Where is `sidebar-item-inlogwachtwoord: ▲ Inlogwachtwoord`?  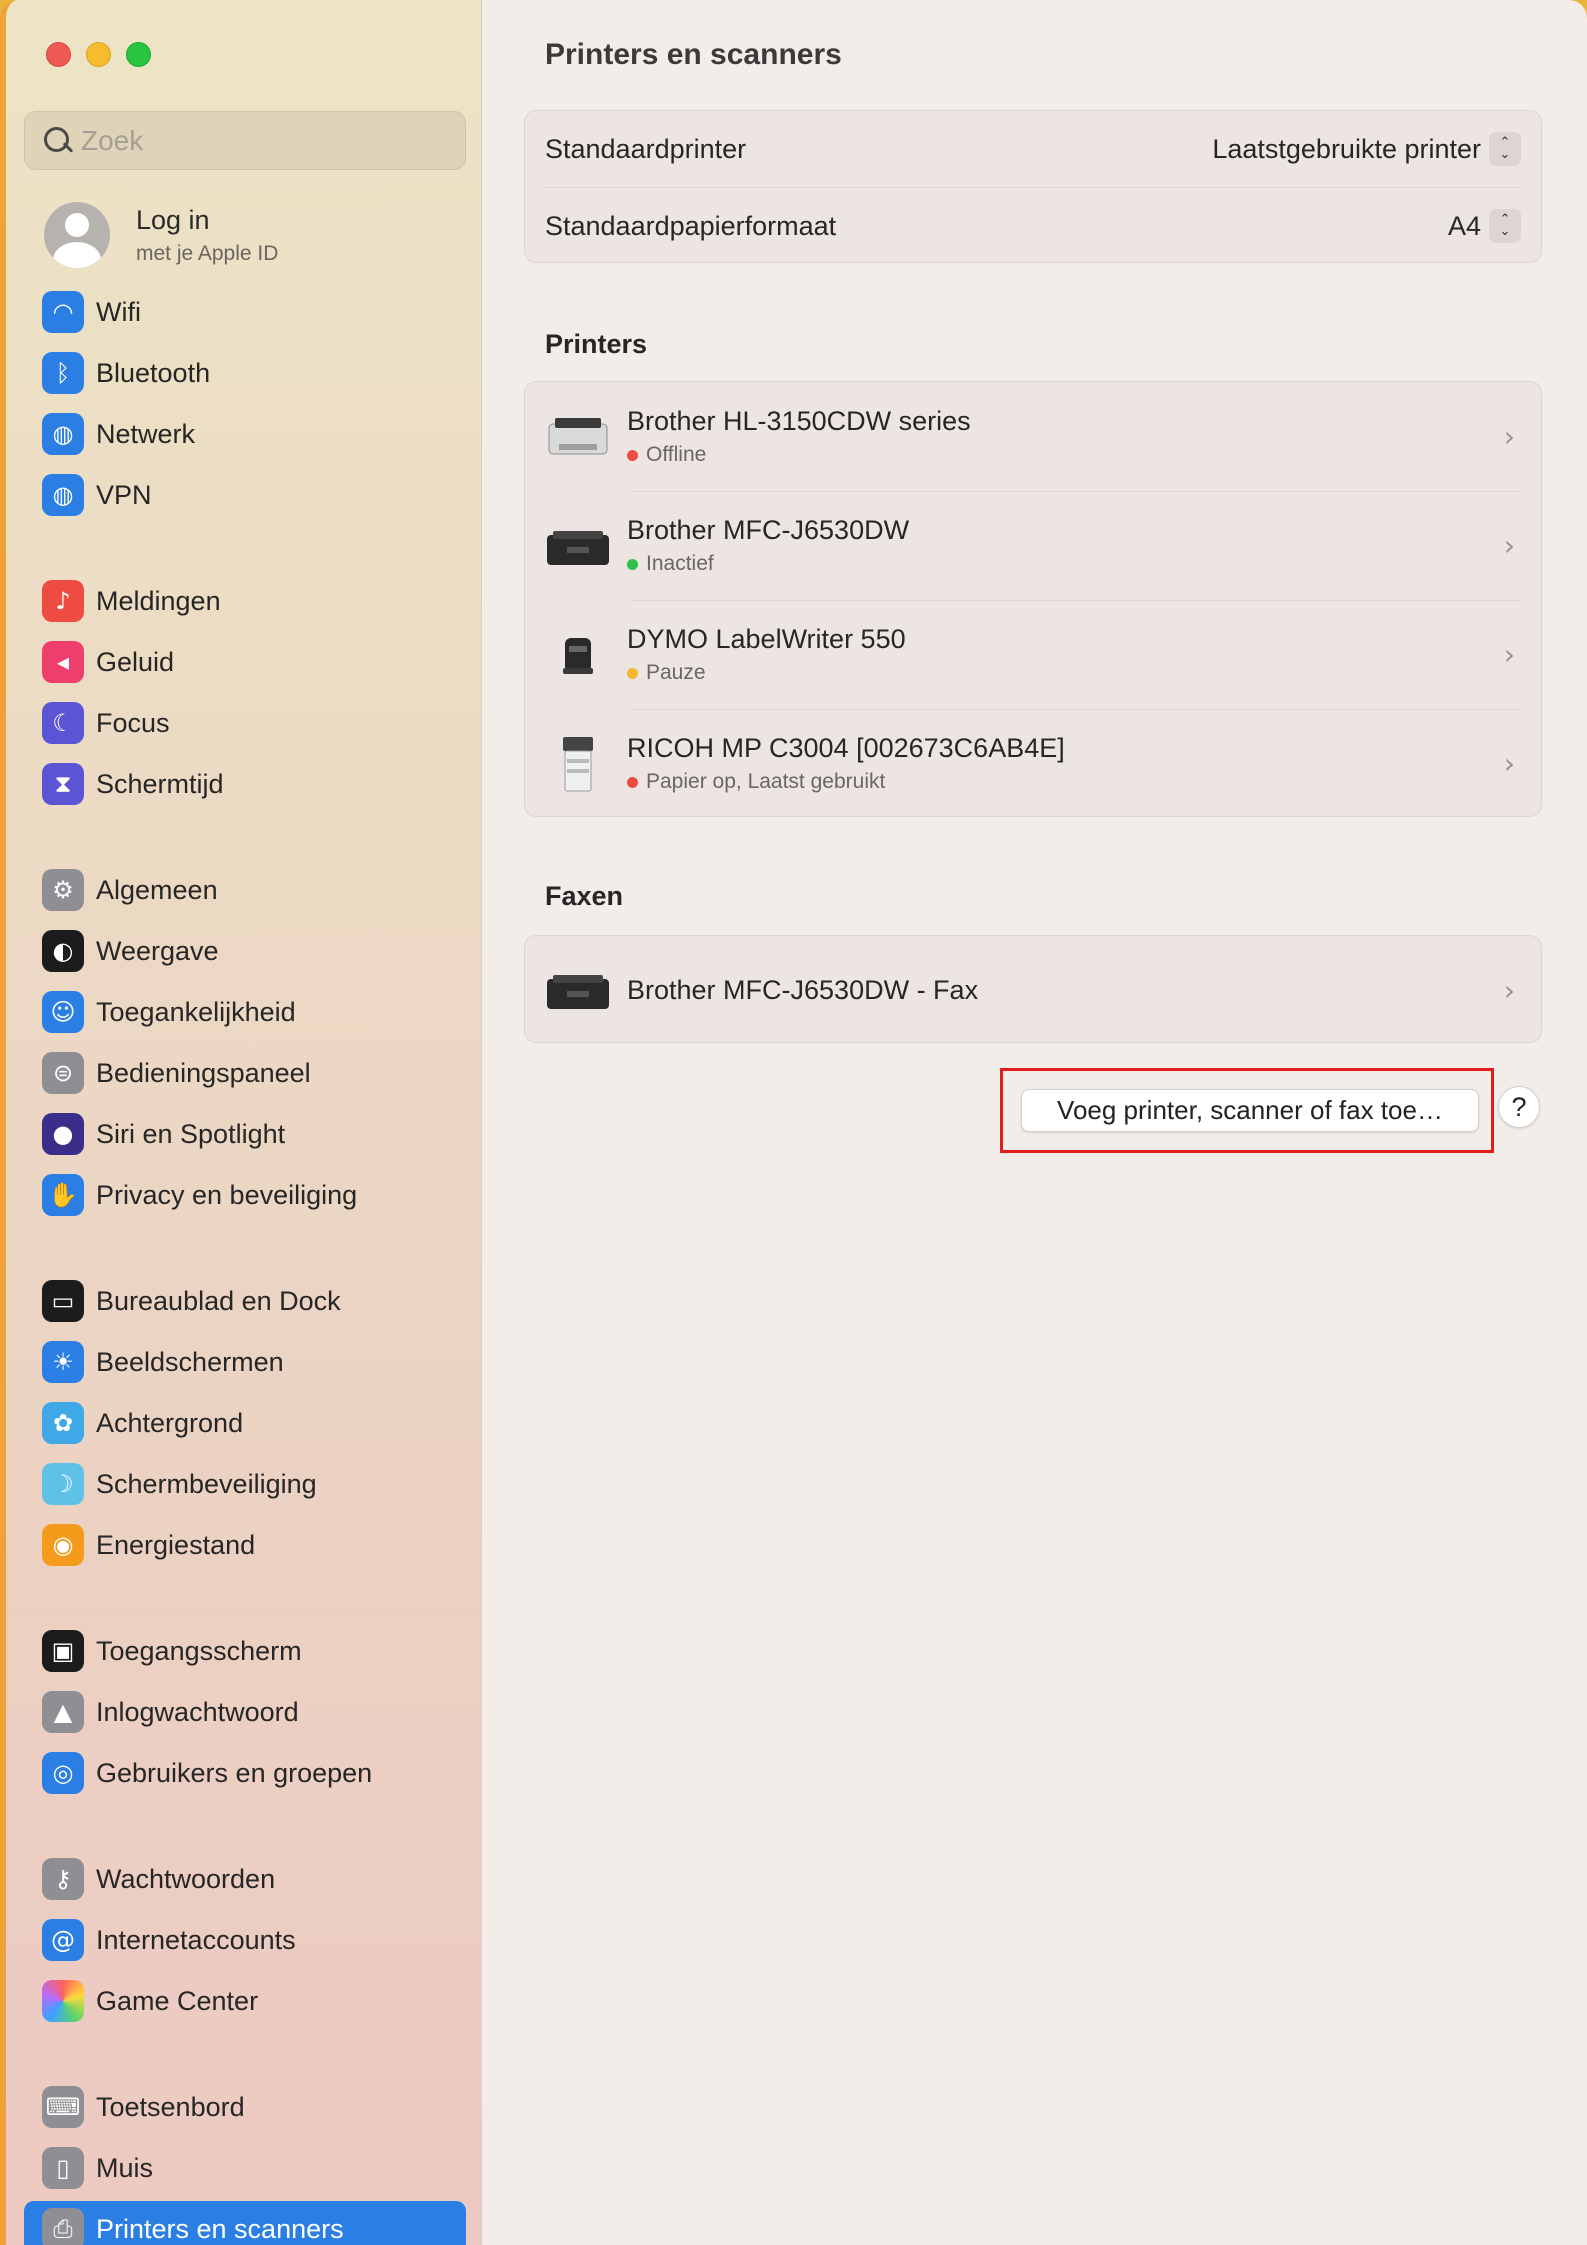 sidebar-item-inlogwachtwoord: ▲ Inlogwachtwoord is located at coordinates (245, 1712).